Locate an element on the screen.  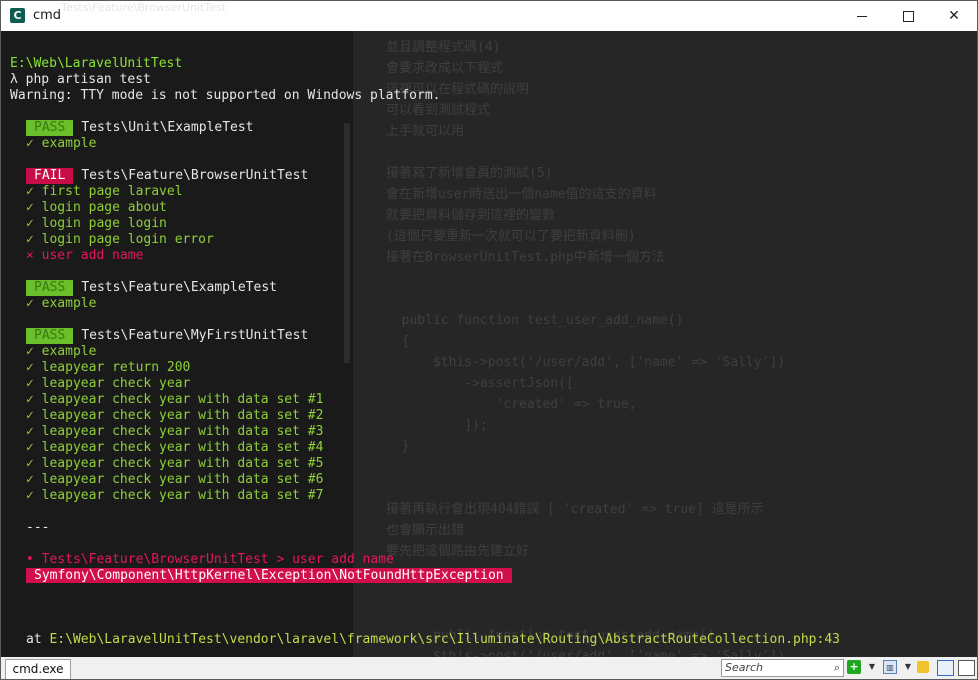
search-placeholder: Search is located at coordinates (744, 667).